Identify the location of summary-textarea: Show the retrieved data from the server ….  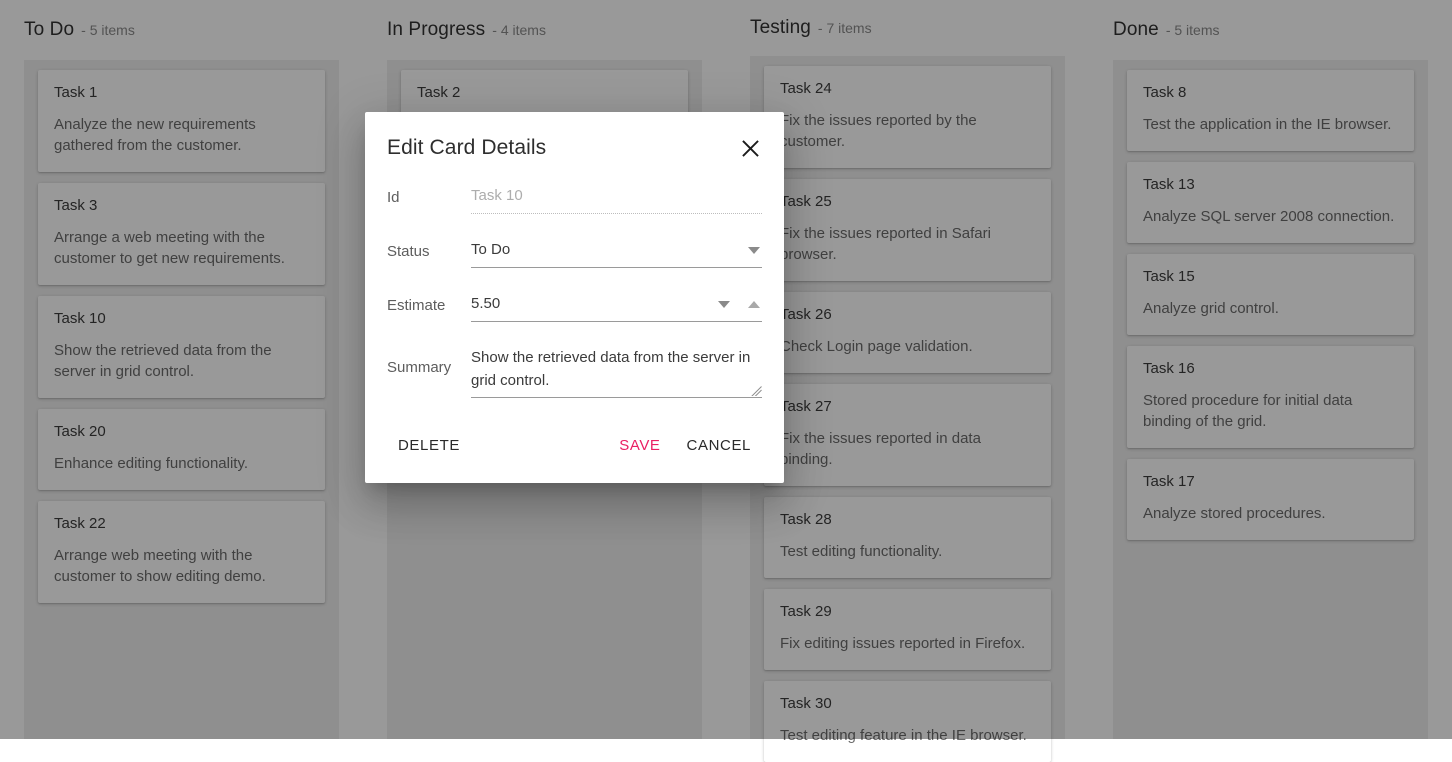
(616, 370).